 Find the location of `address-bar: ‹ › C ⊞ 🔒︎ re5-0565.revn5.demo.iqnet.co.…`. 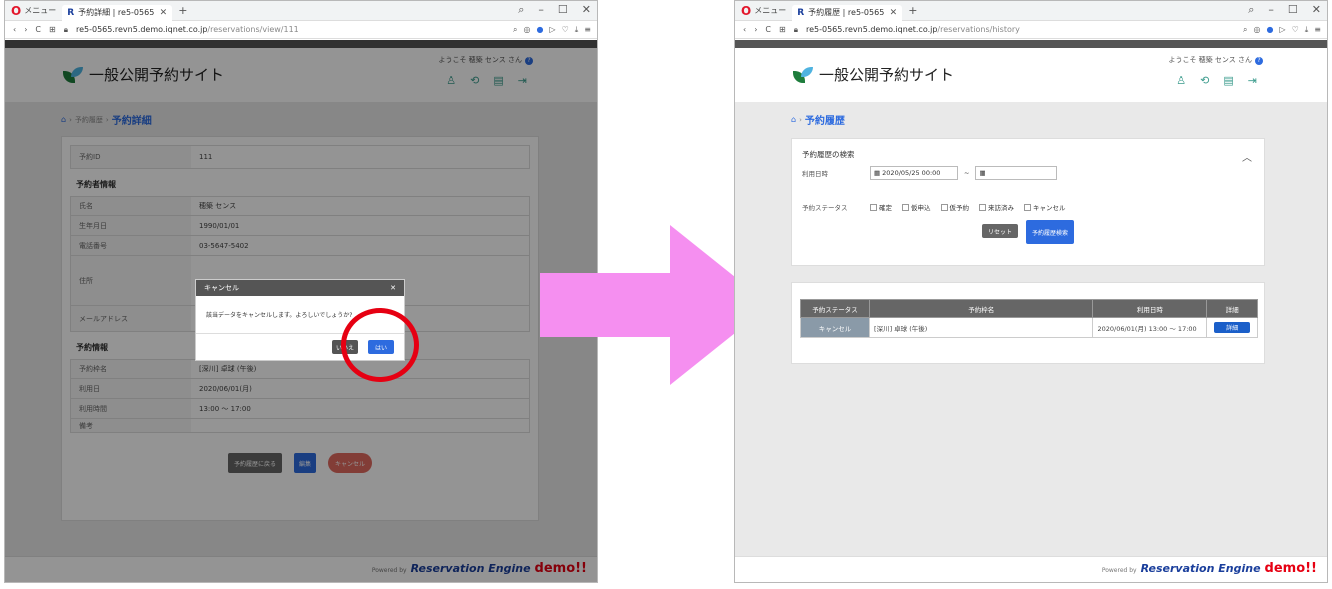

address-bar: ‹ › C ⊞ 🔒︎ re5-0565.revn5.demo.iqnet.co.… is located at coordinates (1031, 30).